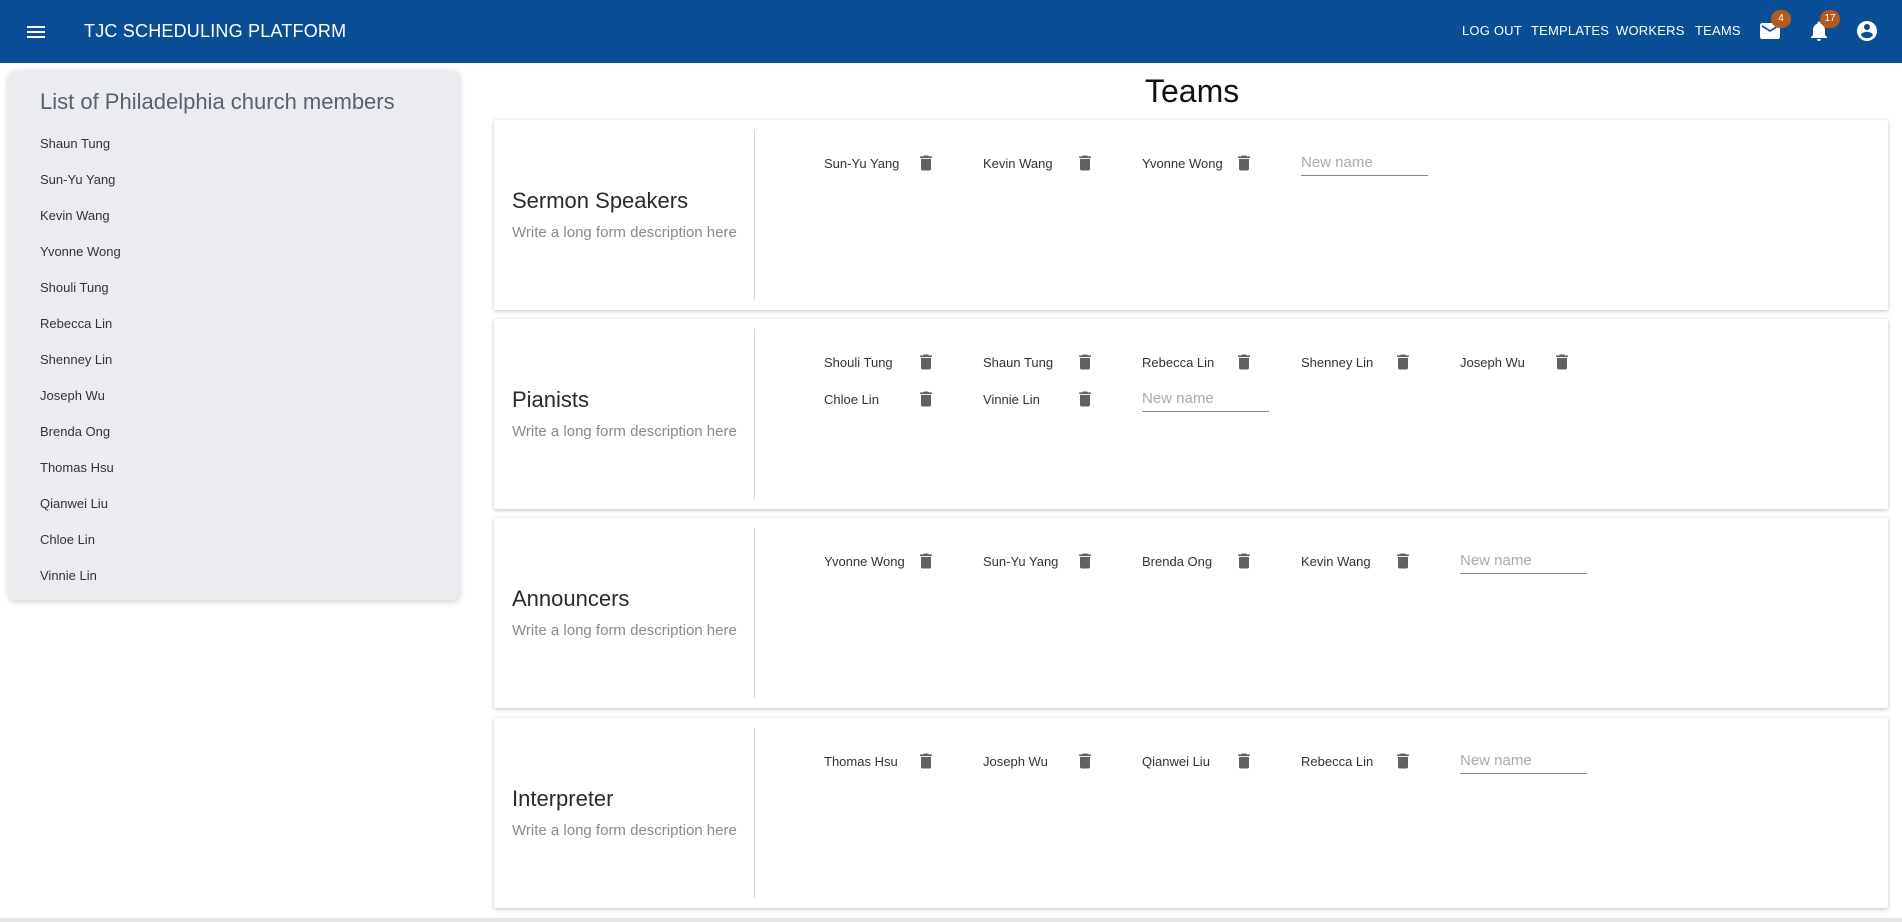 The image size is (1902, 922). Describe the element at coordinates (1011, 399) in the screenshot. I see `team-member-name: Vinnie Lin` at that location.